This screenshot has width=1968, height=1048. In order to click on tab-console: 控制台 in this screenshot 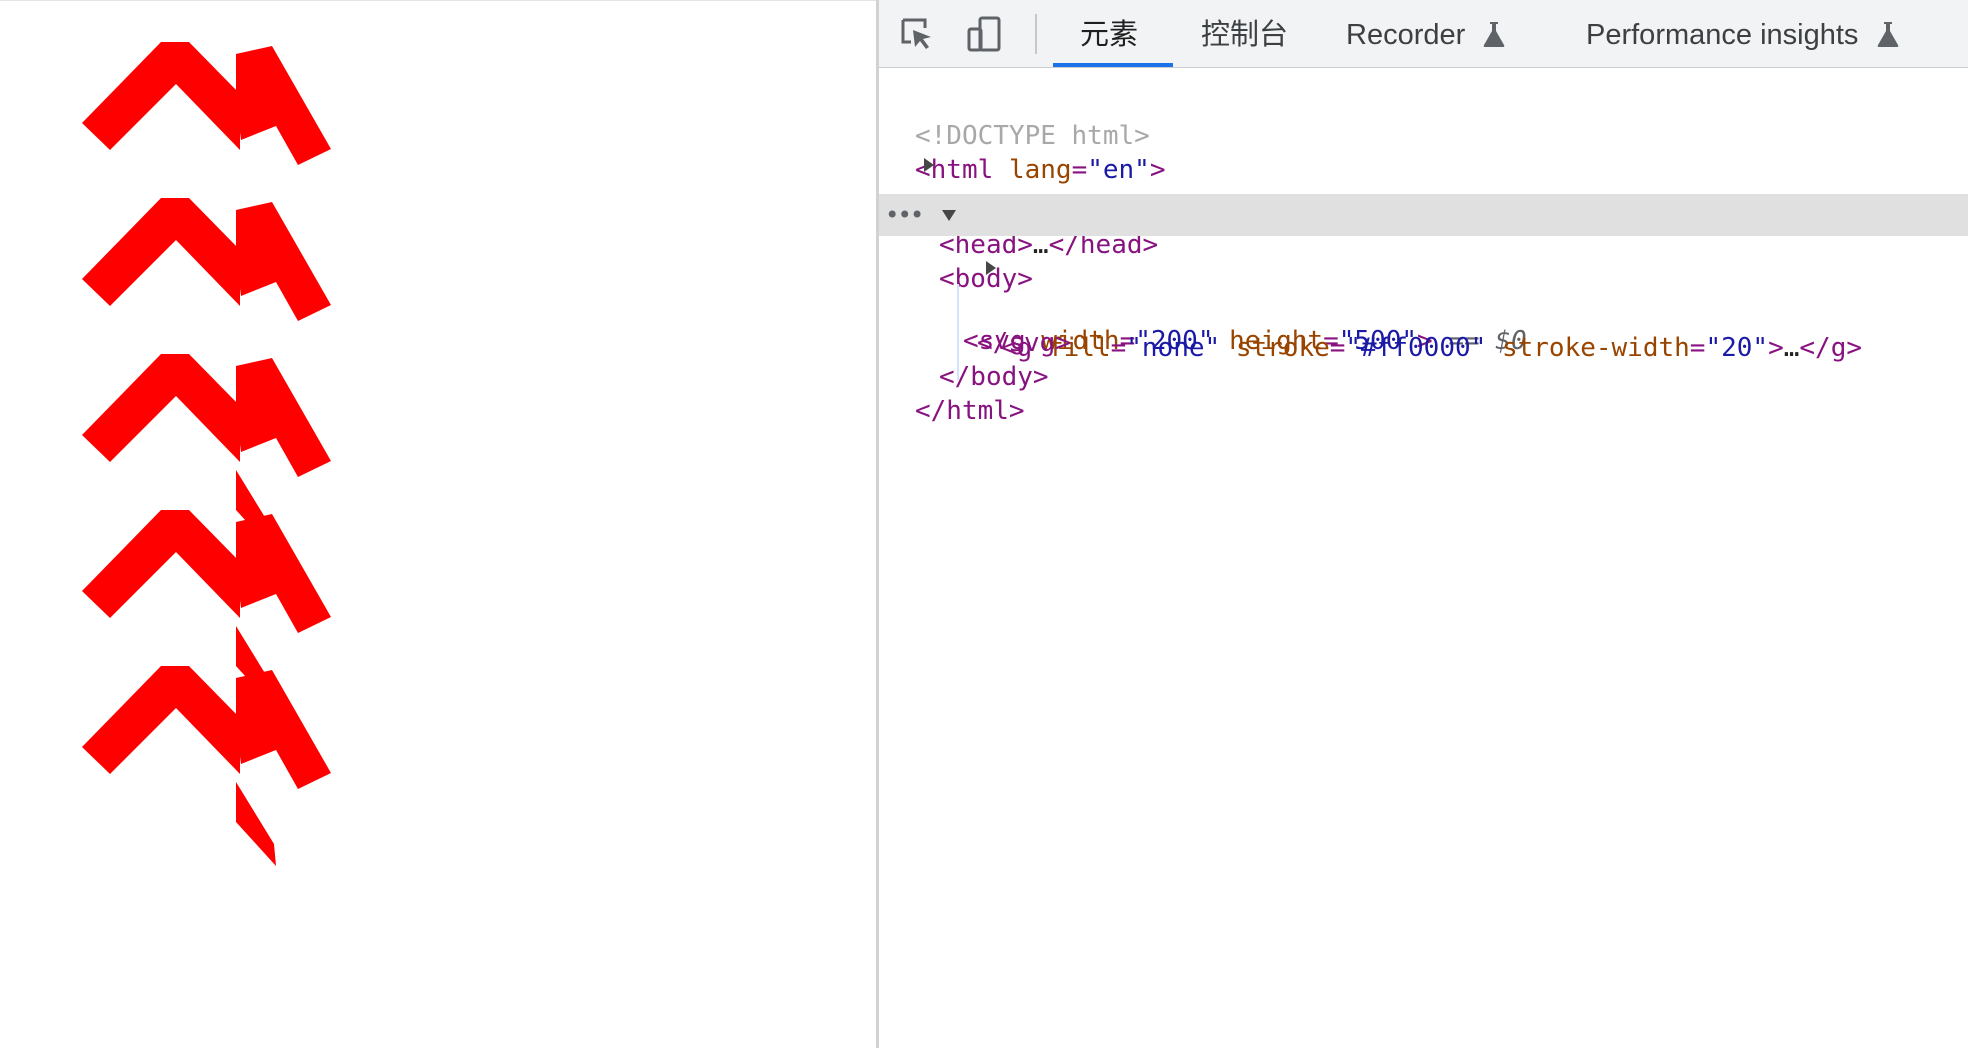, I will do `click(1244, 33)`.